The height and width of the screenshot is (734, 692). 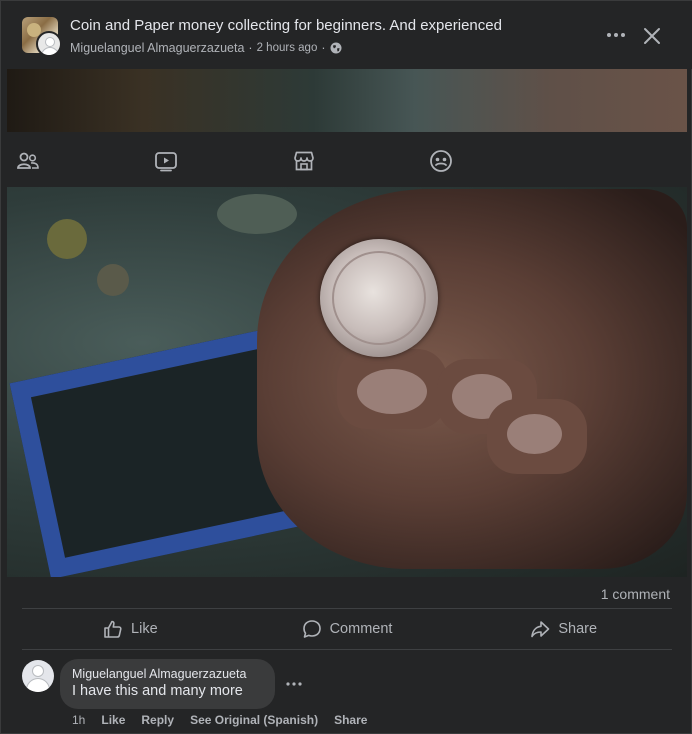 What do you see at coordinates (578, 629) in the screenshot?
I see `share-label: Share` at bounding box center [578, 629].